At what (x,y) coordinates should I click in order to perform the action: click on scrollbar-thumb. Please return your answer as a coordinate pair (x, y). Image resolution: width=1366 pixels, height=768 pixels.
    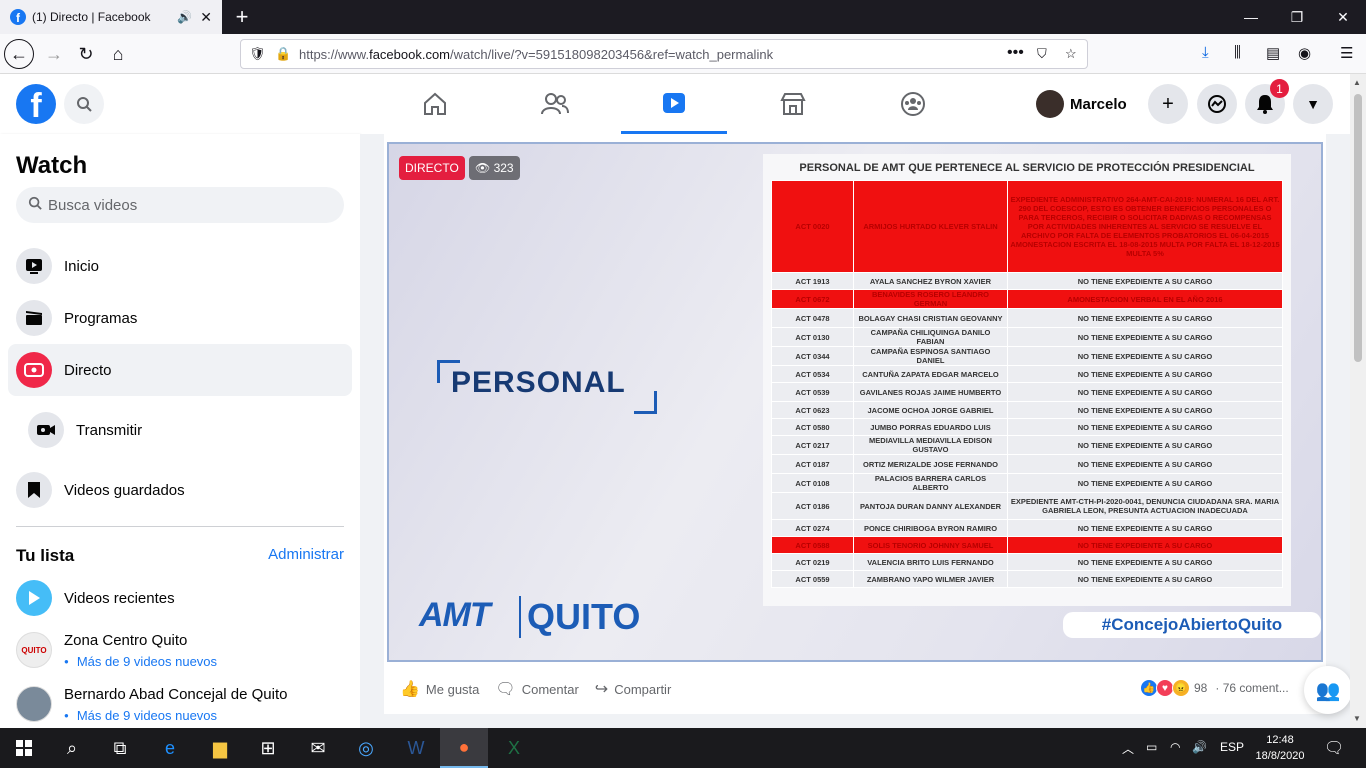
    Looking at the image, I should click on (1358, 228).